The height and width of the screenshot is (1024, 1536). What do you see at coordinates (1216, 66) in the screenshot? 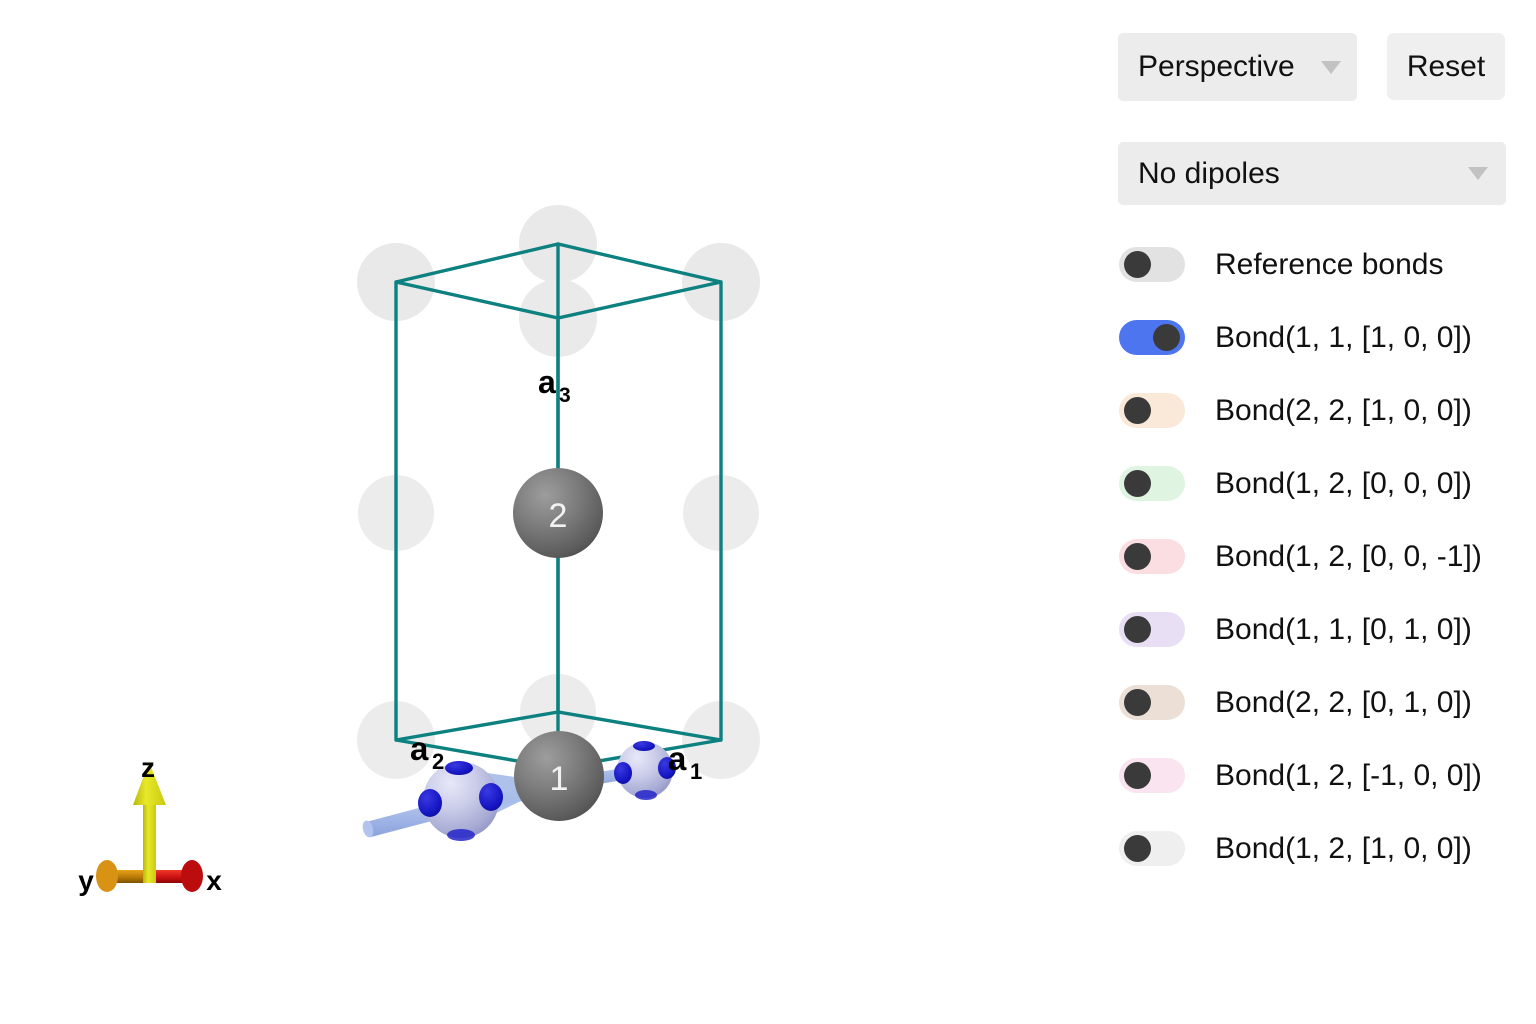
I see `projection-mode-value: Perspective` at bounding box center [1216, 66].